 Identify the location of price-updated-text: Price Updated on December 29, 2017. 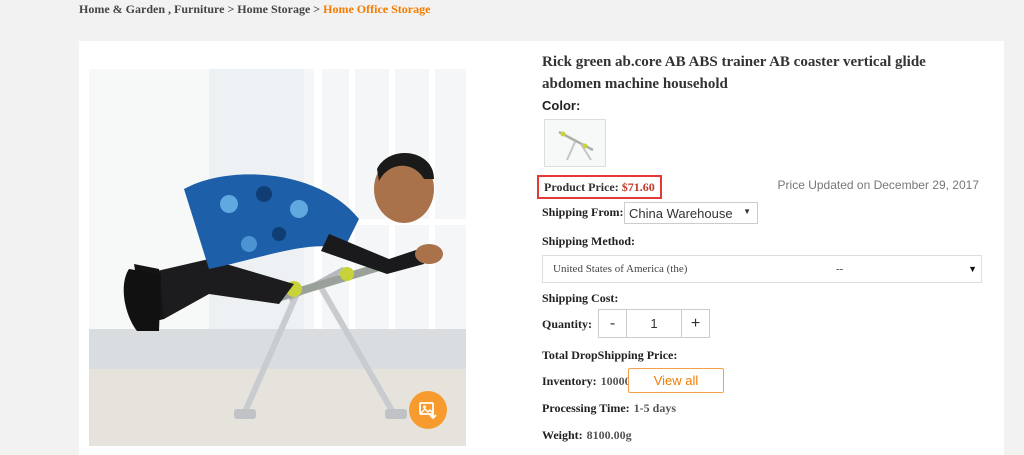
(878, 185).